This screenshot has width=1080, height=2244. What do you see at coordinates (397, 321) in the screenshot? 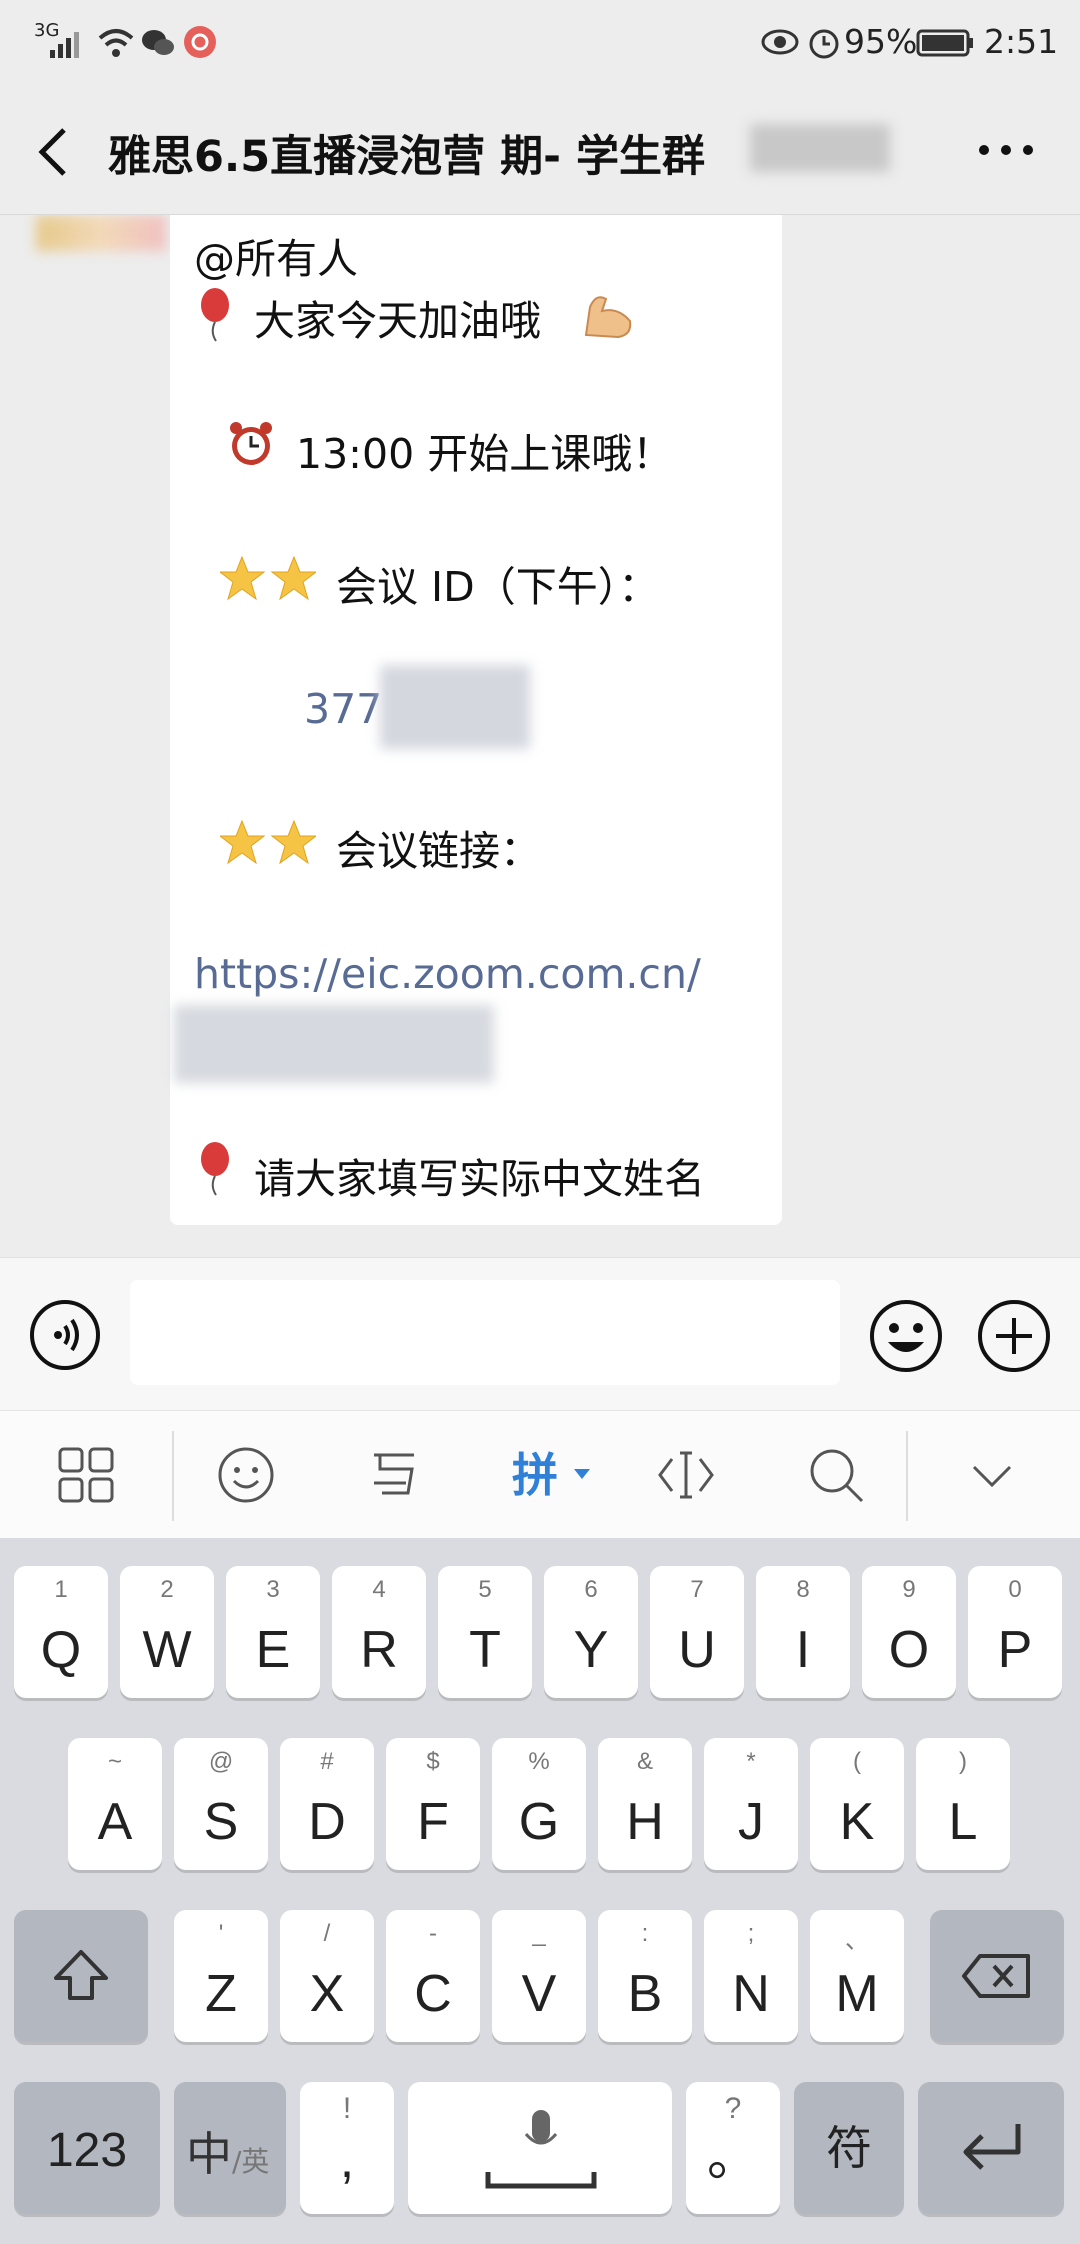
I see `message-line: 大家今天加油哦` at bounding box center [397, 321].